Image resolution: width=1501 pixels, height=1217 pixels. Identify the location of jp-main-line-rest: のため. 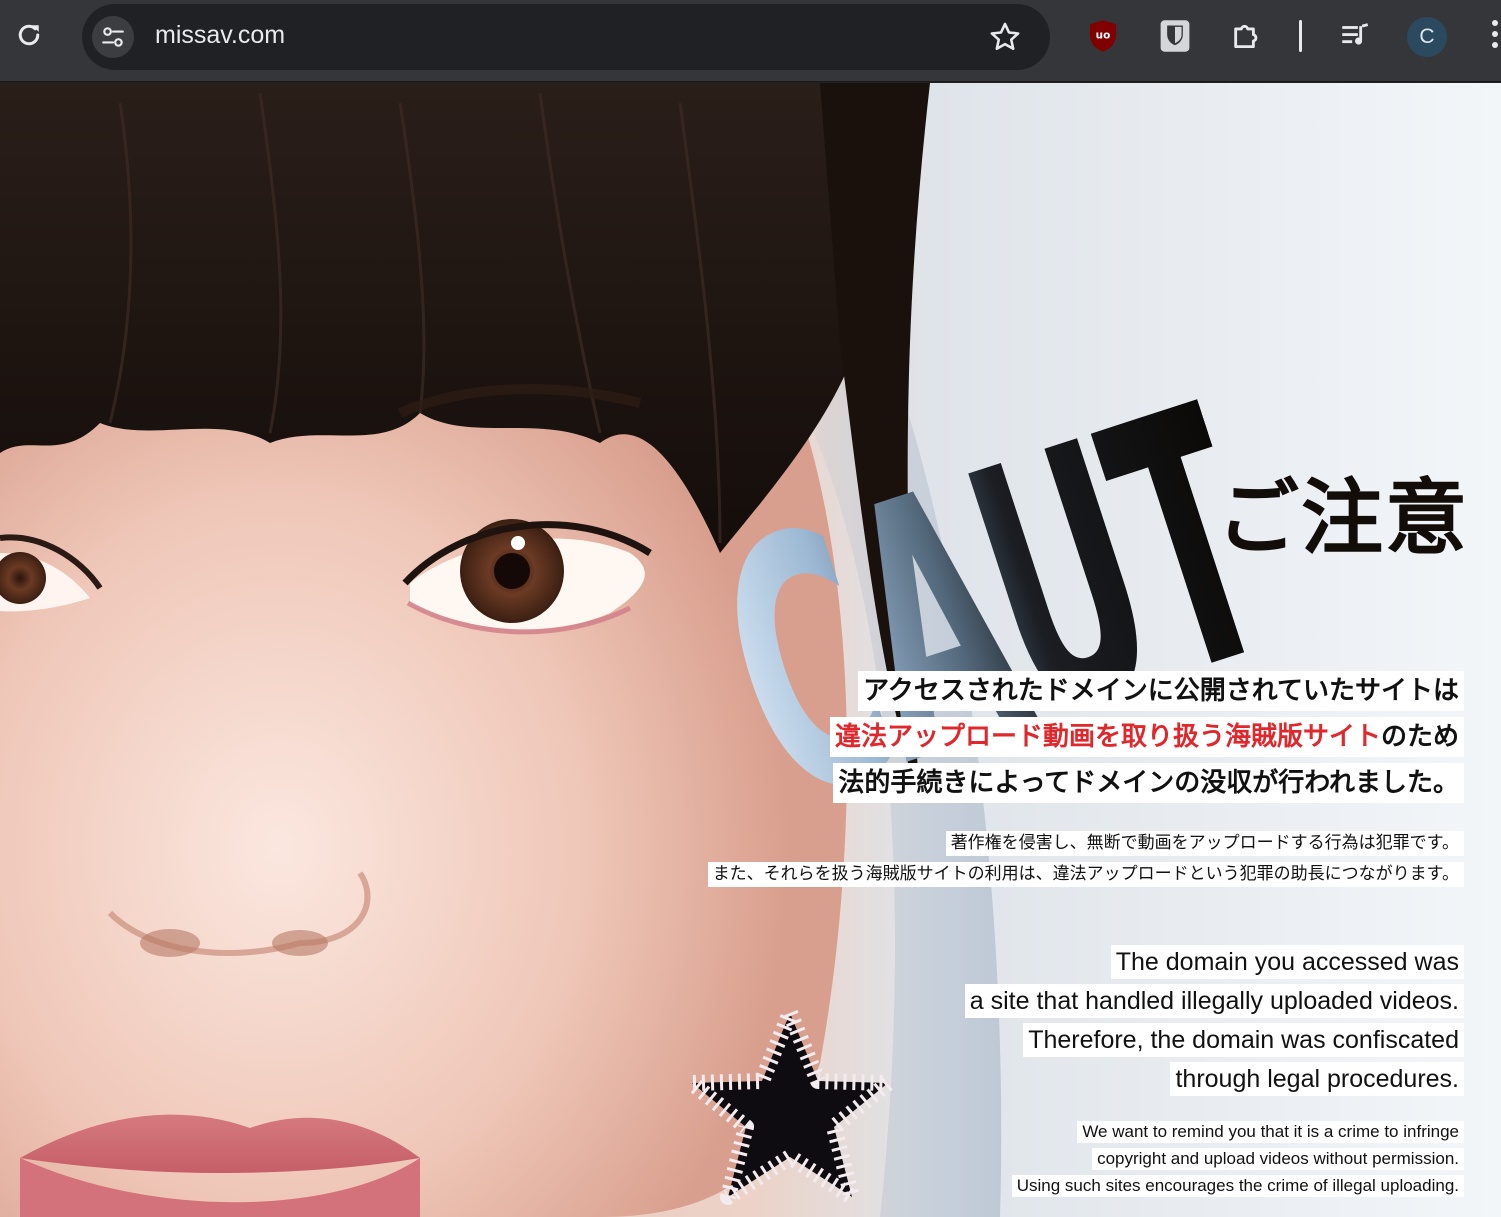
(1419, 737).